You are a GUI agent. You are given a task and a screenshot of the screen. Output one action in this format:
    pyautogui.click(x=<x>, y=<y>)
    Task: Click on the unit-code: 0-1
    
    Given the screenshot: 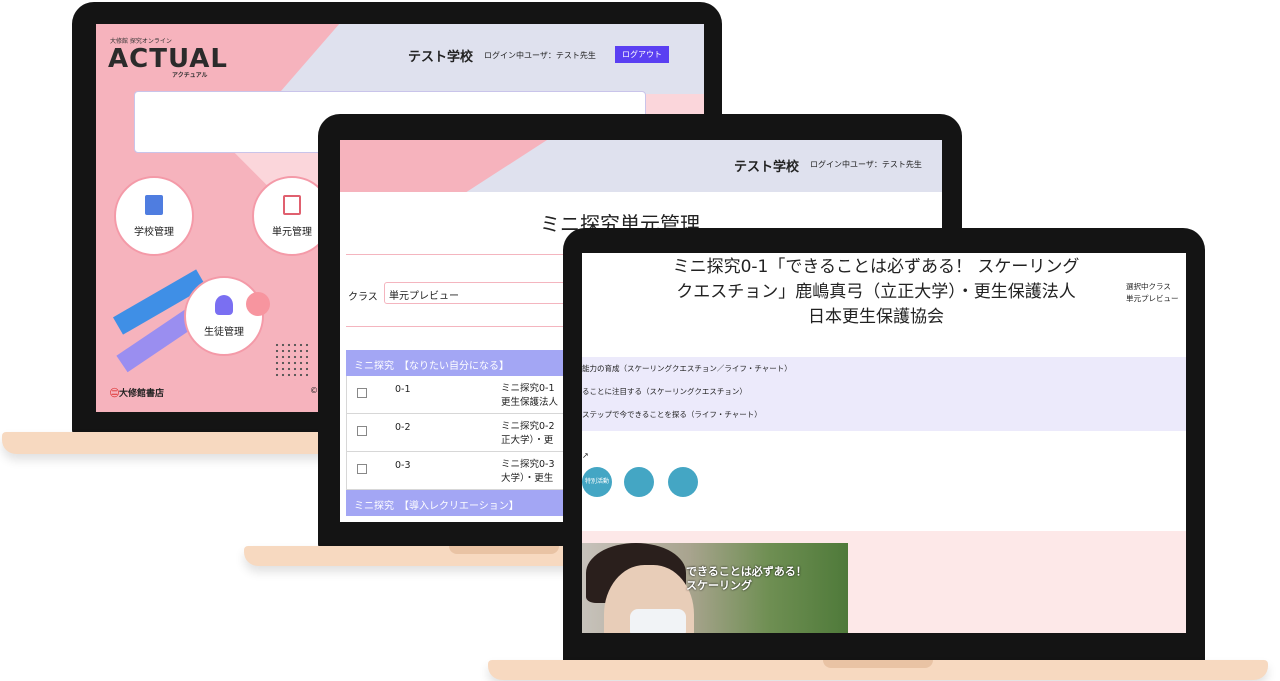 What is the action you would take?
    pyautogui.click(x=403, y=389)
    